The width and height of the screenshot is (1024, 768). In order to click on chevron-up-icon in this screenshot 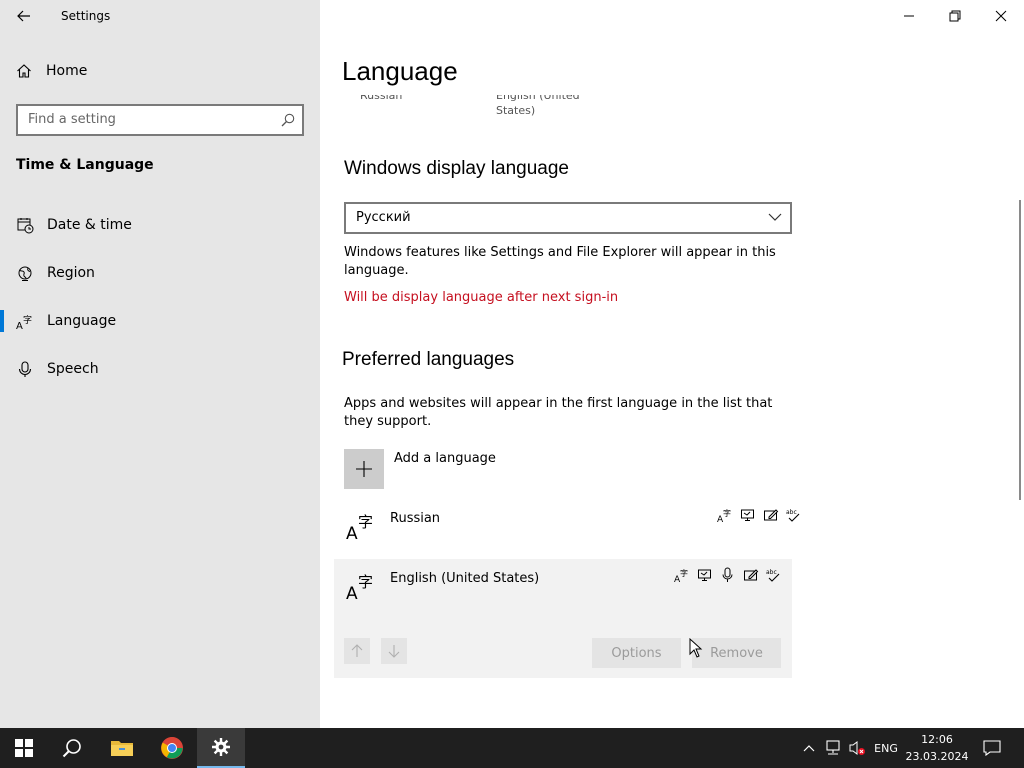, I will do `click(809, 748)`.